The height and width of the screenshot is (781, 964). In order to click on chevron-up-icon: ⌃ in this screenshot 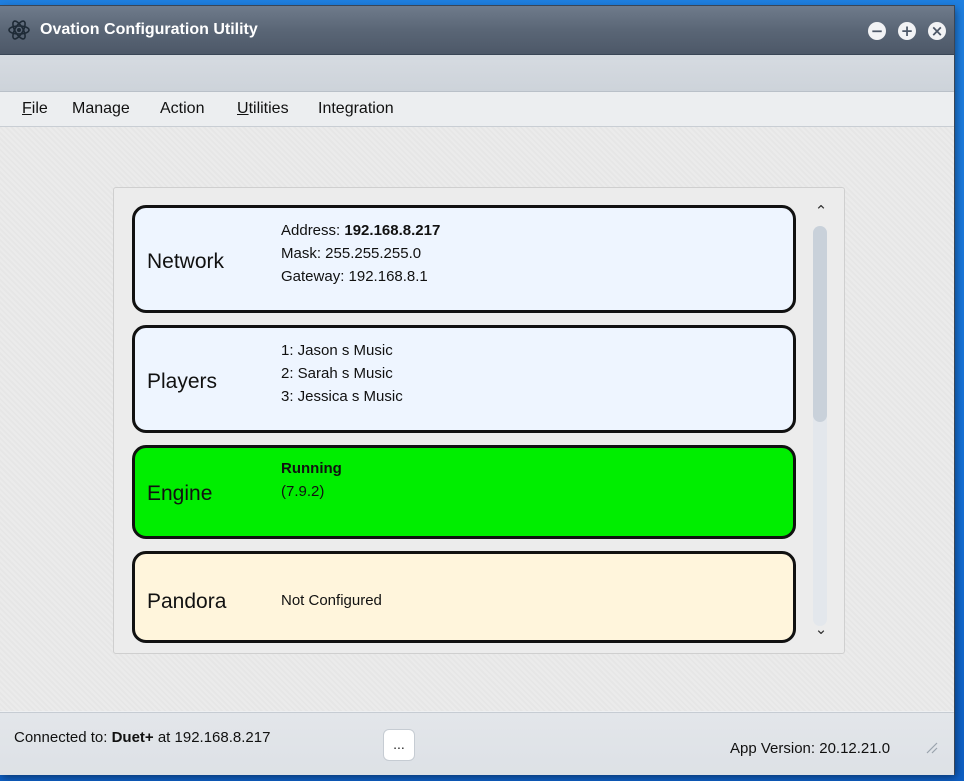, I will do `click(821, 211)`.